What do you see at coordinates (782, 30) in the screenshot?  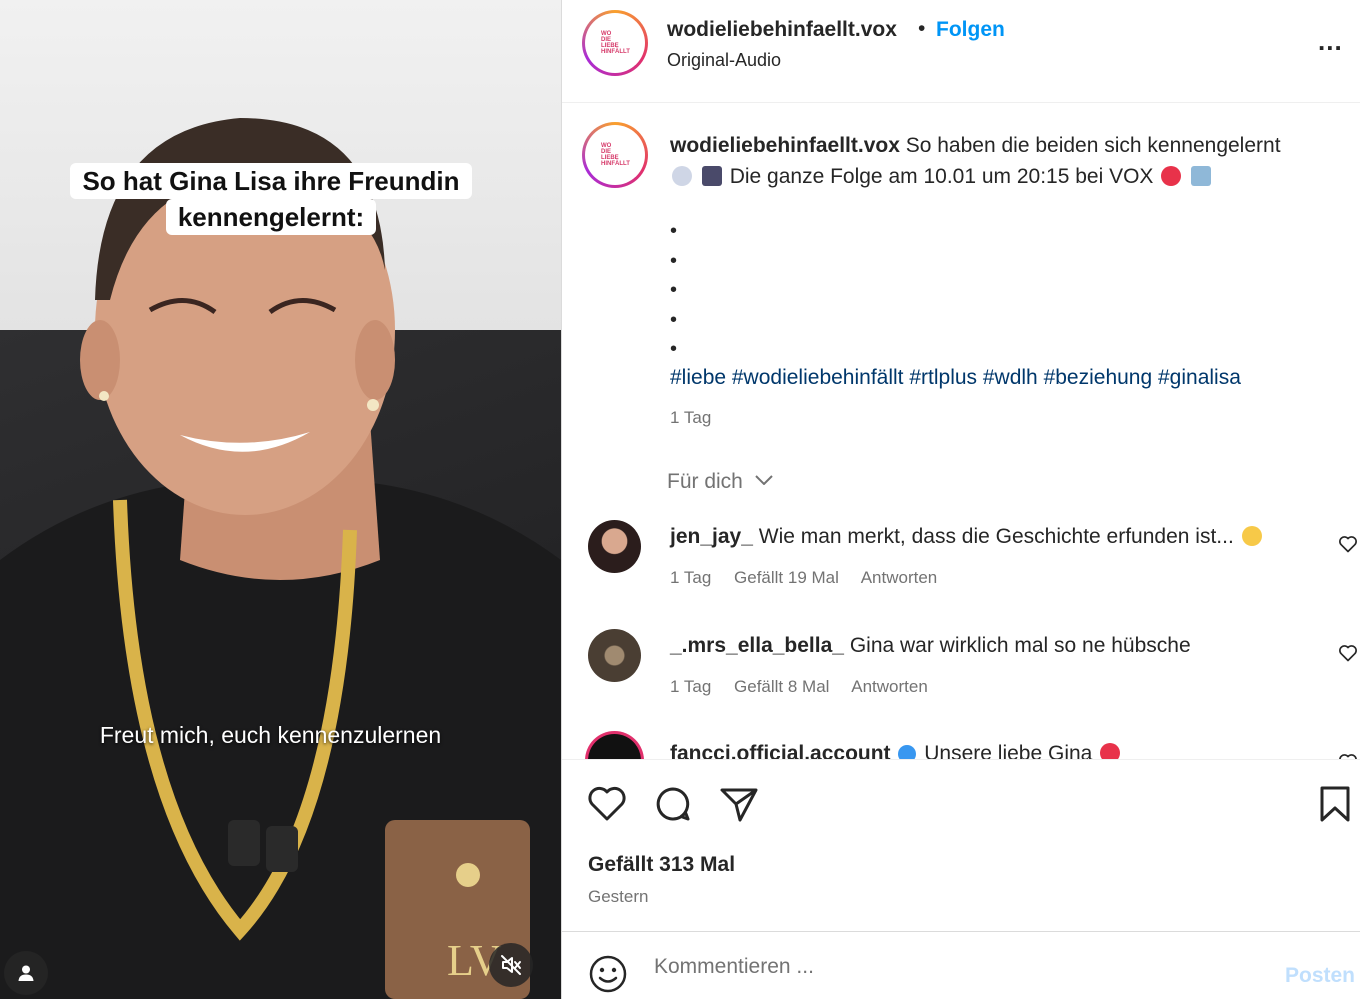 I see `author-username: wodieliebehinfaellt.vox` at bounding box center [782, 30].